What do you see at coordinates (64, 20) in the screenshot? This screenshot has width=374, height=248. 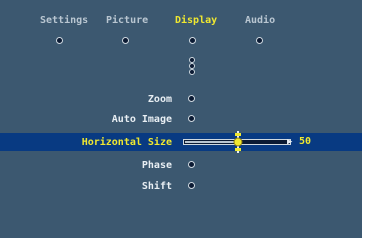 I see `tab-settings: Settings` at bounding box center [64, 20].